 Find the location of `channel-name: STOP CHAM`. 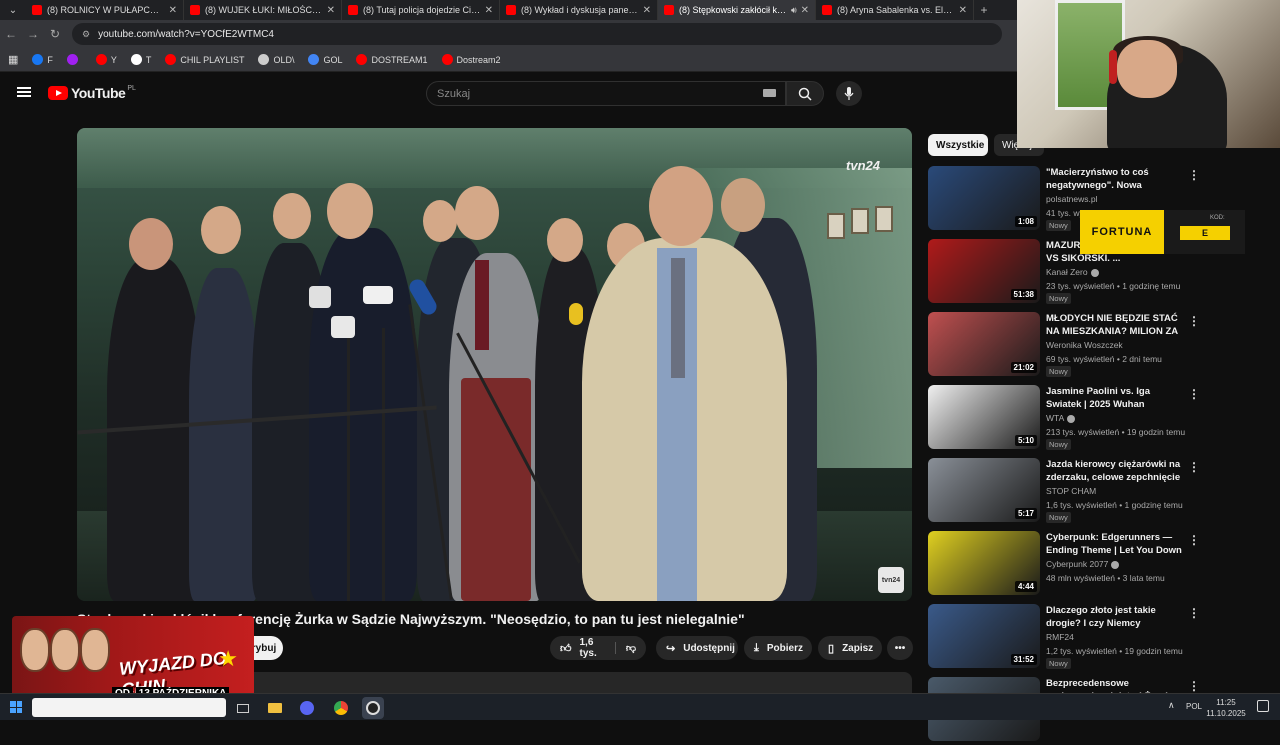

channel-name: STOP CHAM is located at coordinates (1071, 491).